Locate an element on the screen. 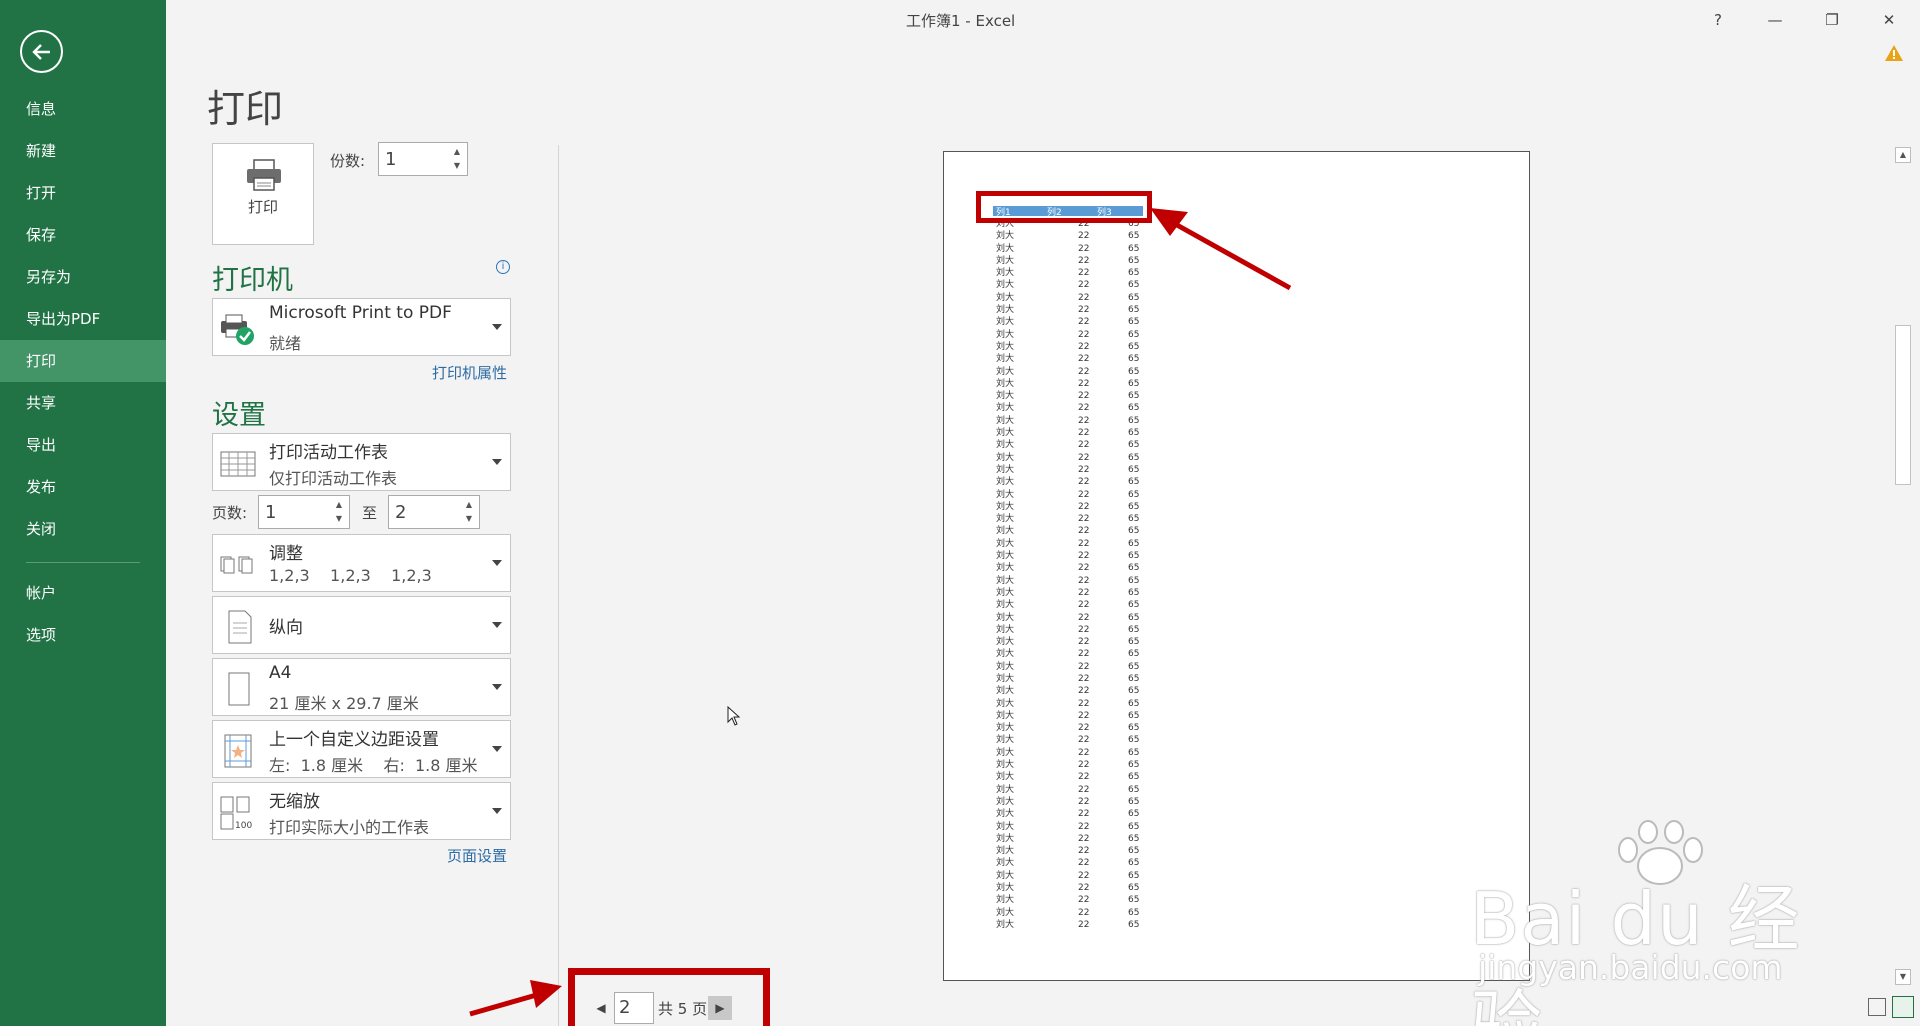  watermark-sub-text: jingyan.baidu.com is located at coordinates (1630, 967).